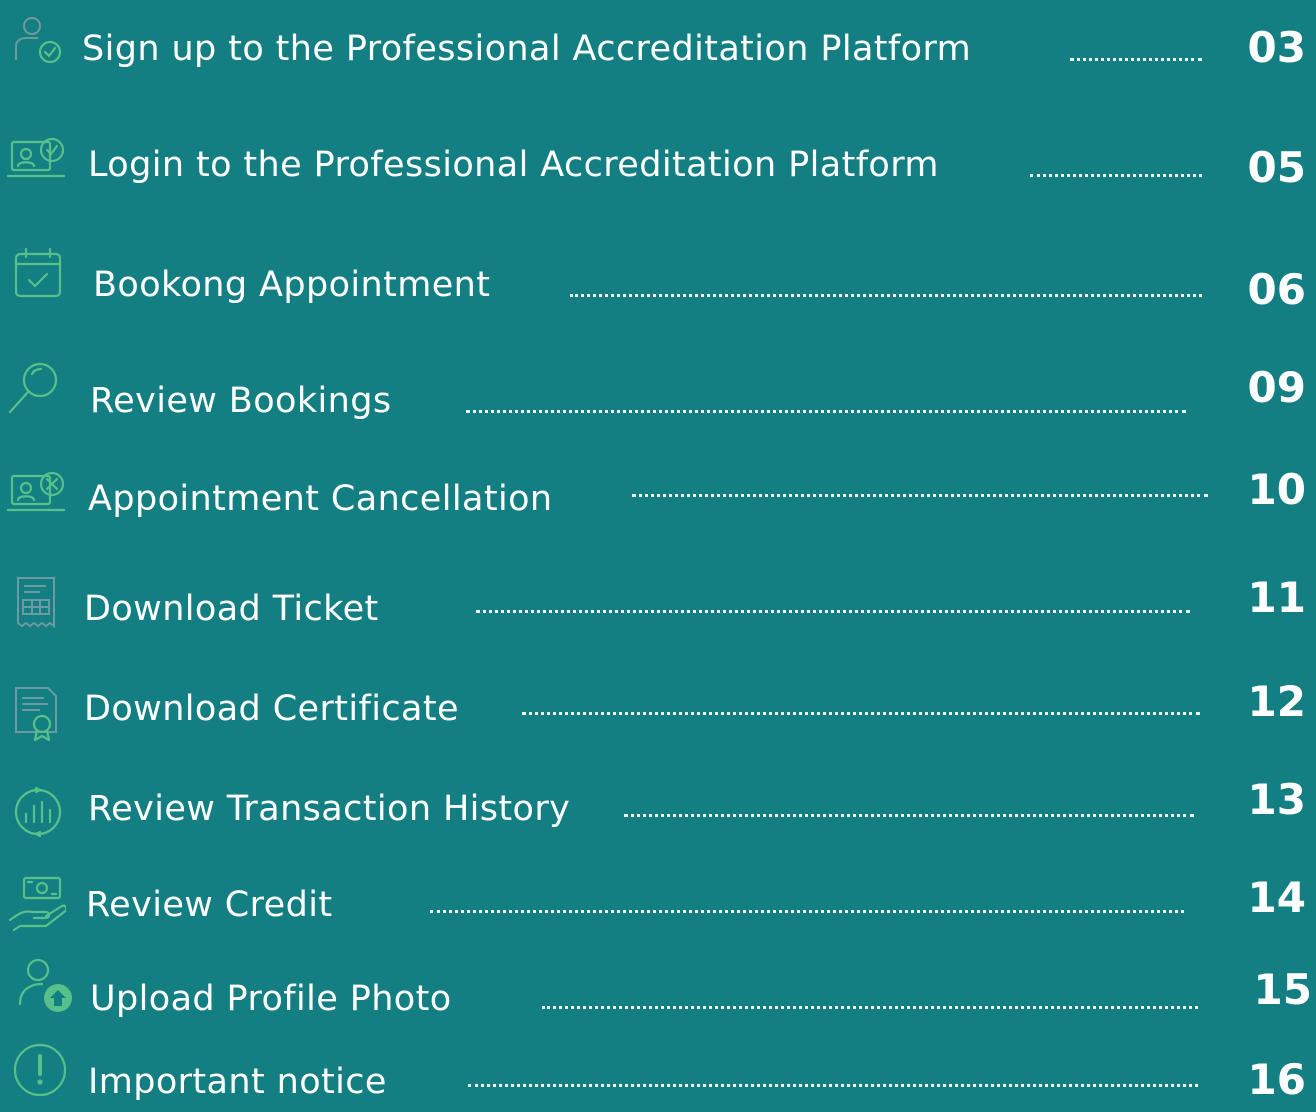 This screenshot has width=1316, height=1112. Describe the element at coordinates (241, 401) in the screenshot. I see `toc-item-title: Review Bookings` at that location.